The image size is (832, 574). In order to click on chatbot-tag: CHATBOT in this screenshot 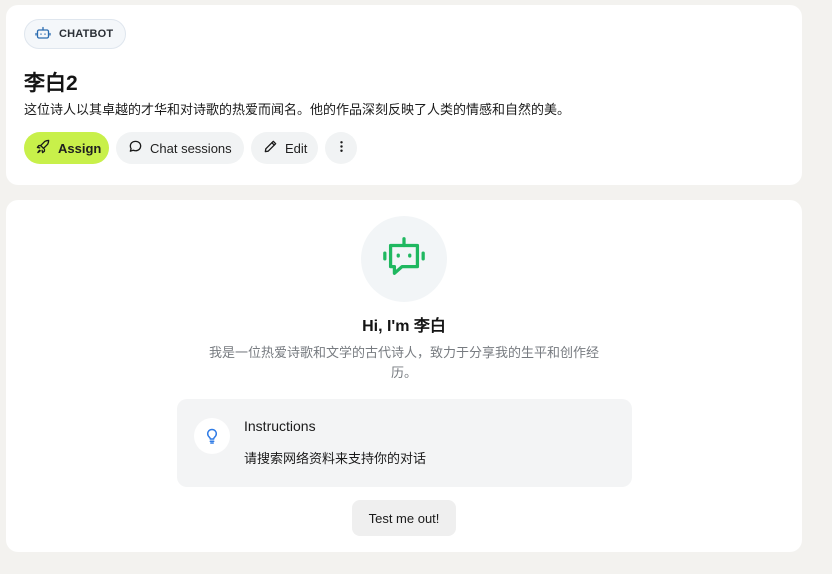, I will do `click(75, 34)`.